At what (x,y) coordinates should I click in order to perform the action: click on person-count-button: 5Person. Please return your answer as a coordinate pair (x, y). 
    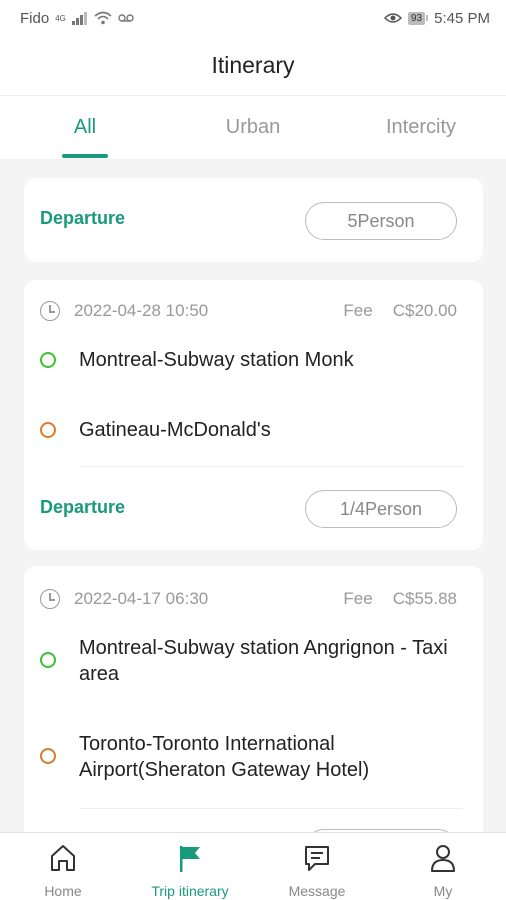
    Looking at the image, I should click on (381, 221).